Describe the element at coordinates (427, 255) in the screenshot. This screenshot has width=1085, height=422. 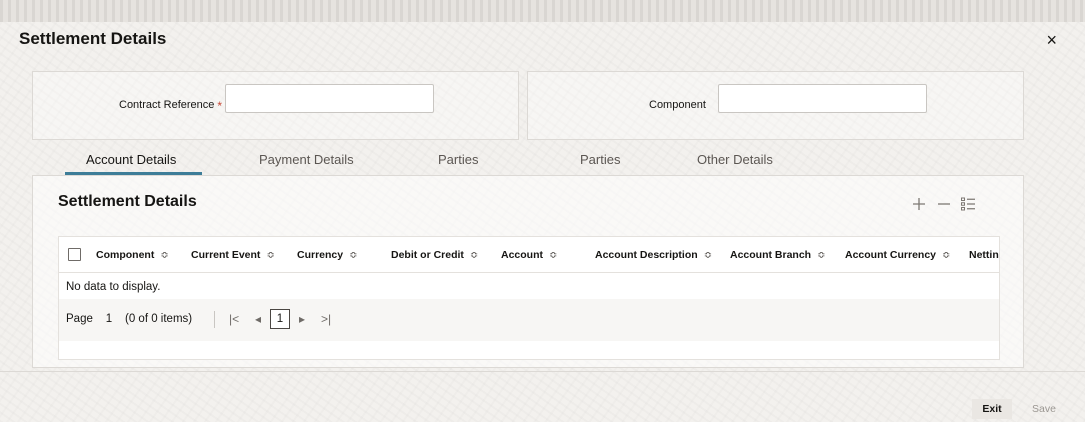
I see `column-label: Debit or Credit` at that location.